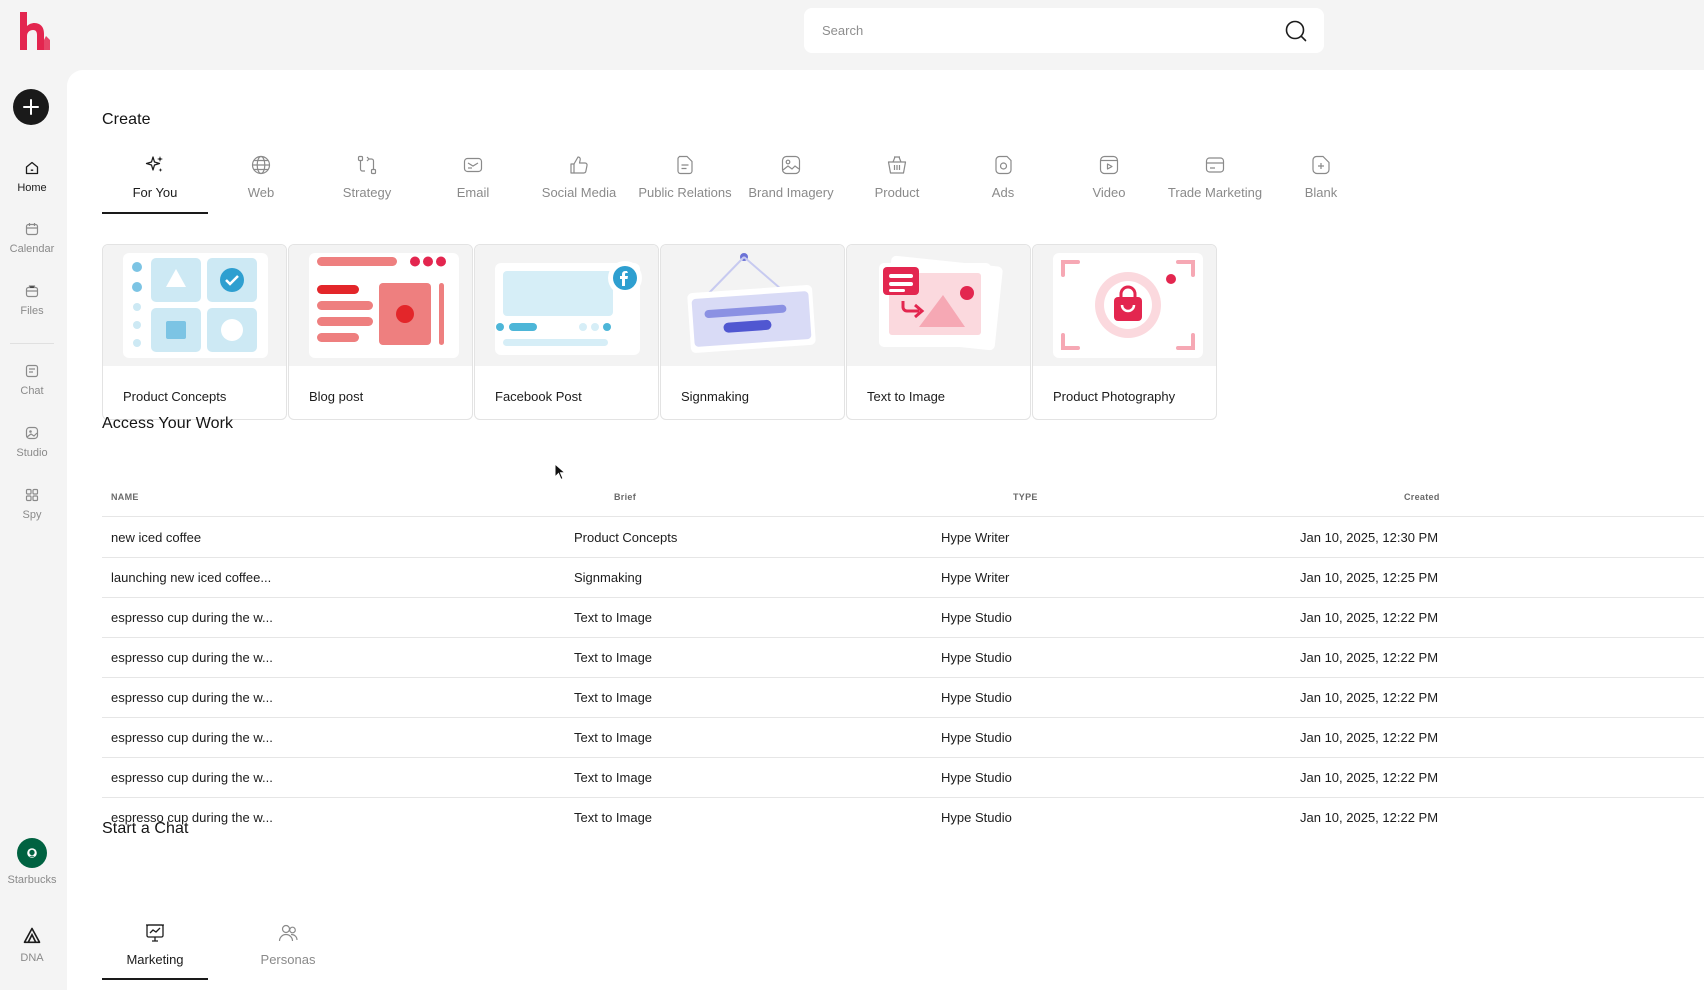  I want to click on spy-icon, so click(32, 495).